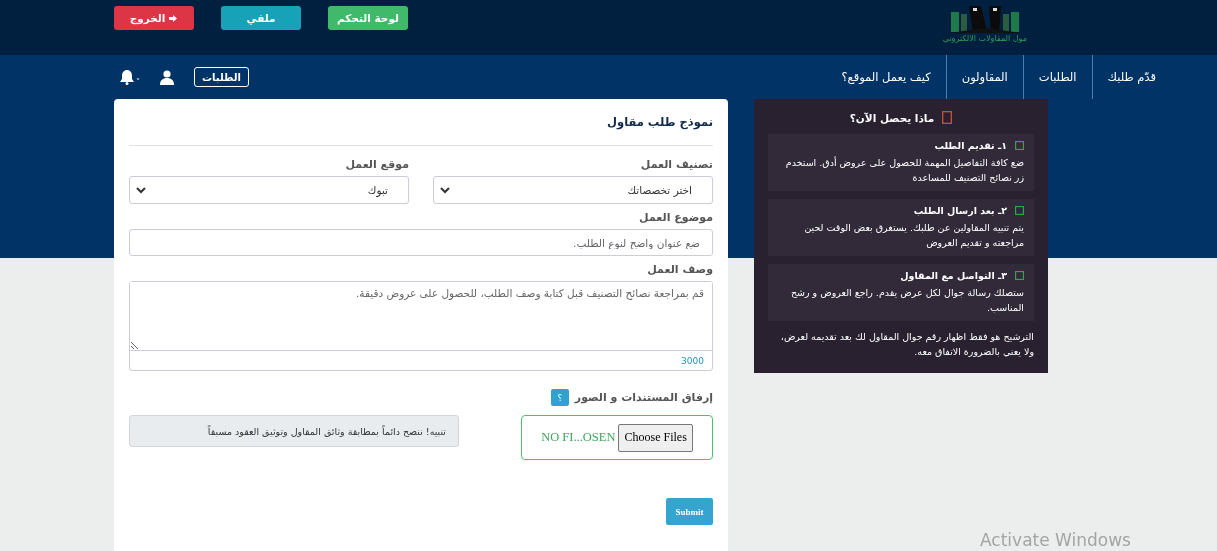  I want to click on step-title: ٢ـ بعد ارسال الطلب, so click(960, 210).